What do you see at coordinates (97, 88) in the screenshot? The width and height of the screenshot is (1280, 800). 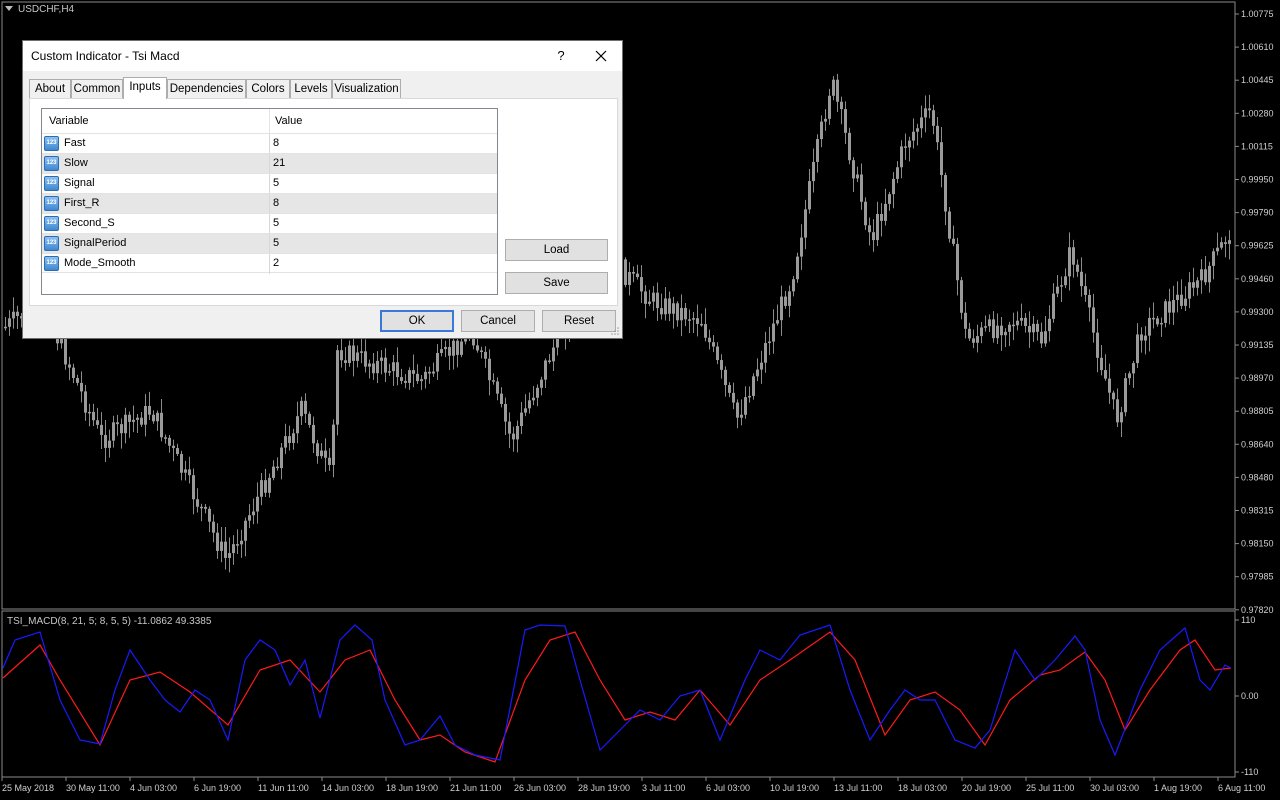 I see `tab-common: Common` at bounding box center [97, 88].